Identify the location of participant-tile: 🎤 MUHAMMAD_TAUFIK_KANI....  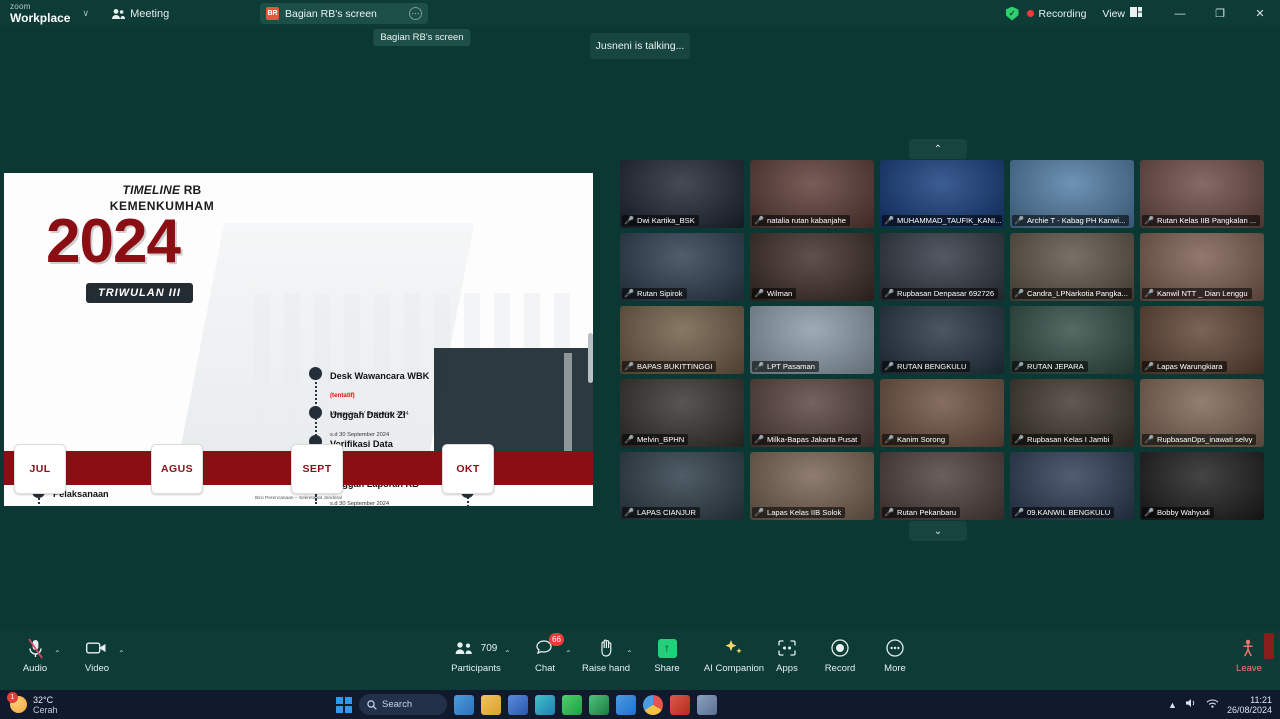
(942, 194).